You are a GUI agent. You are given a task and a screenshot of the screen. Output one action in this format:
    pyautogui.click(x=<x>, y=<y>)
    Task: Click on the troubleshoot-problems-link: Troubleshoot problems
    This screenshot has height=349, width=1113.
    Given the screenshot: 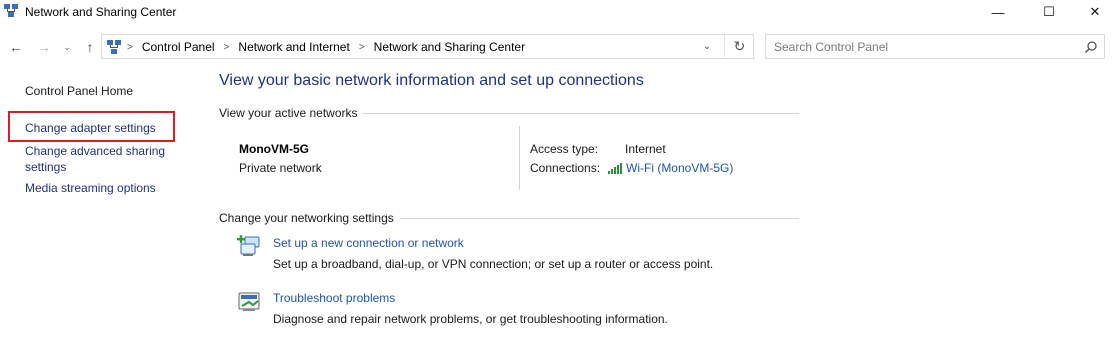 What is the action you would take?
    pyautogui.click(x=334, y=298)
    